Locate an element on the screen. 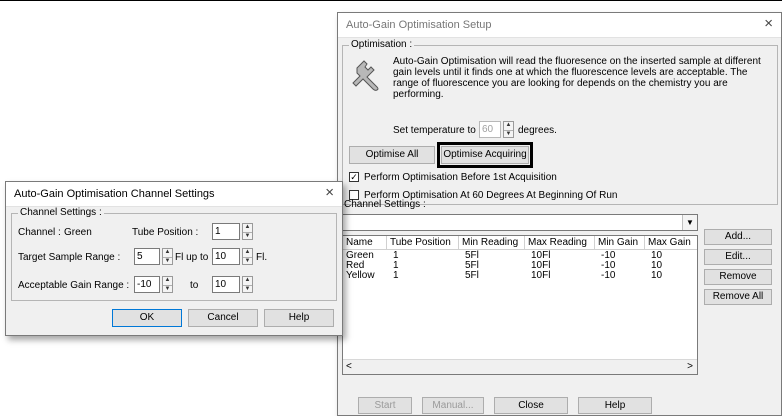 The image size is (782, 416). start-button: Start is located at coordinates (385, 405).